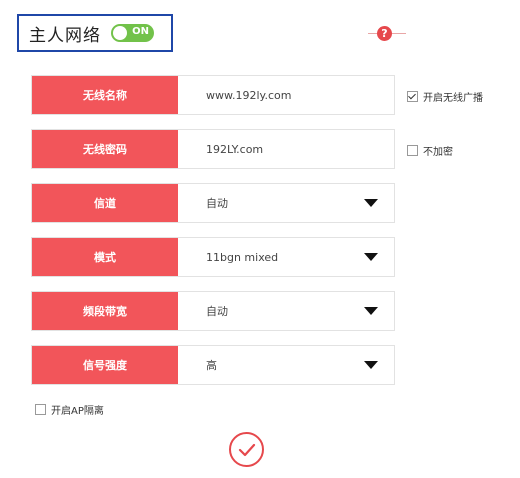 The height and width of the screenshot is (478, 520). What do you see at coordinates (217, 203) in the screenshot?
I see `channel-value: 自动` at bounding box center [217, 203].